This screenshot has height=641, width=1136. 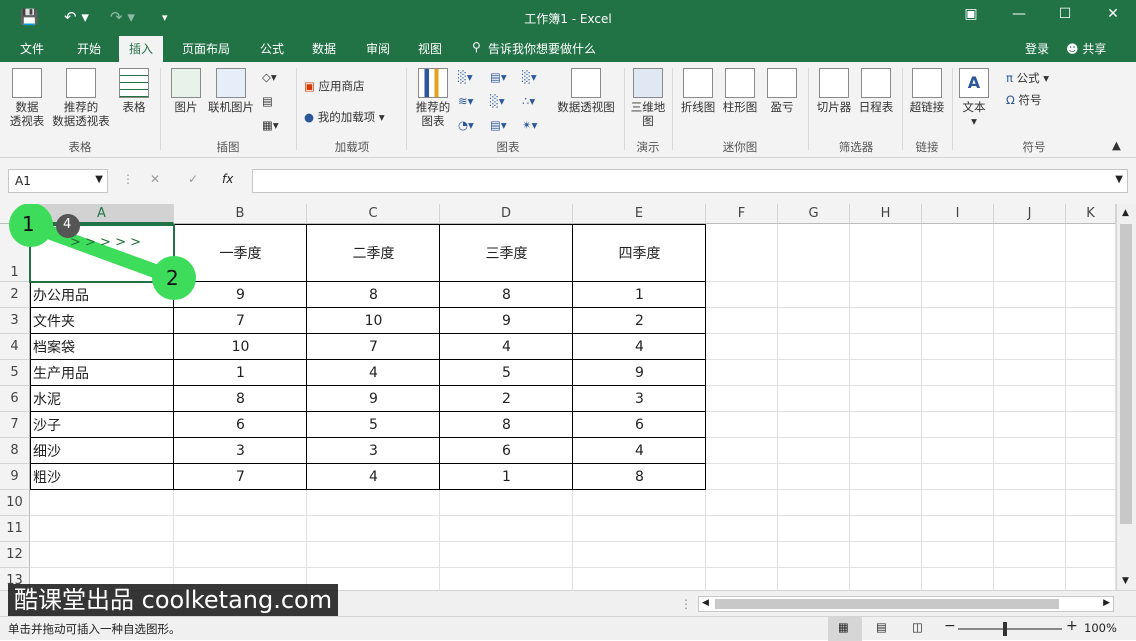 I want to click on ribbon-display-icon: ▣, so click(x=971, y=14).